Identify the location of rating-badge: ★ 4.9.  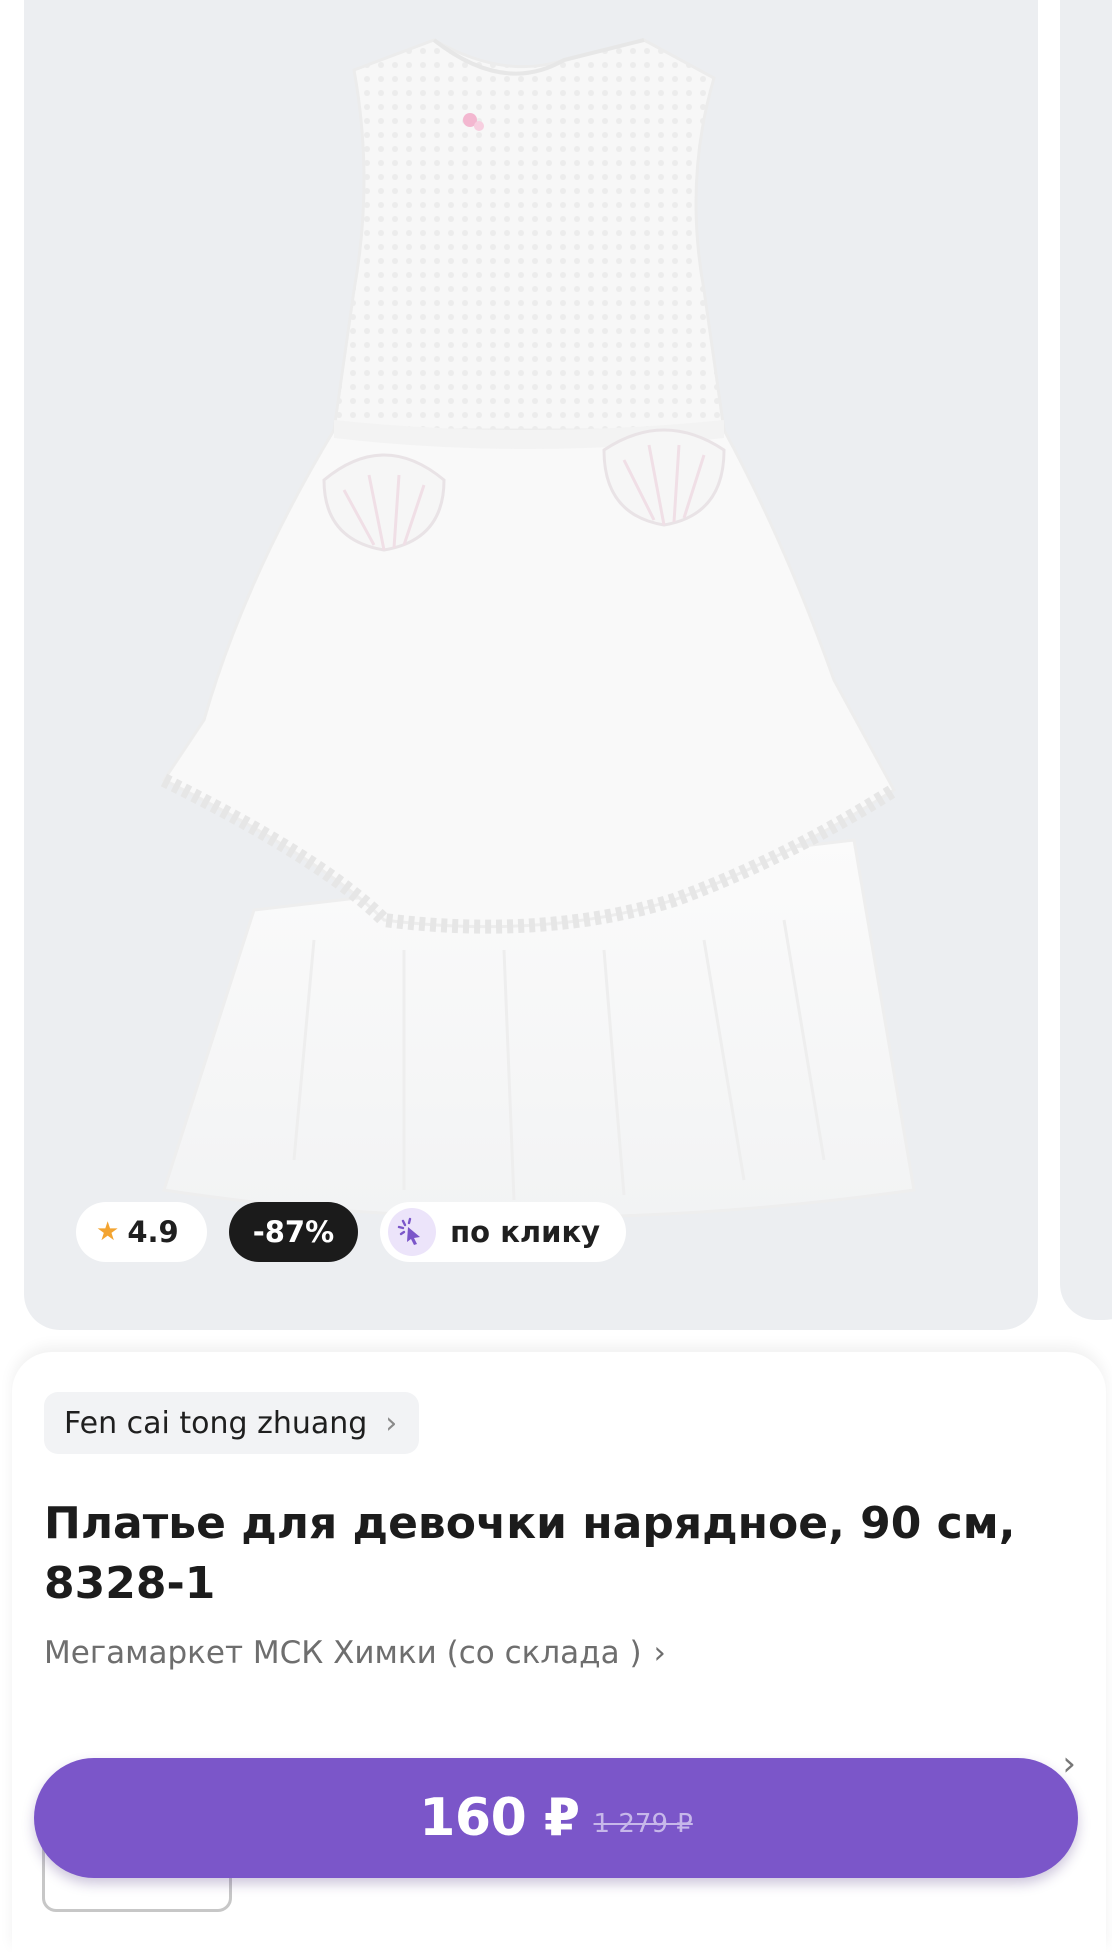
(141, 1232).